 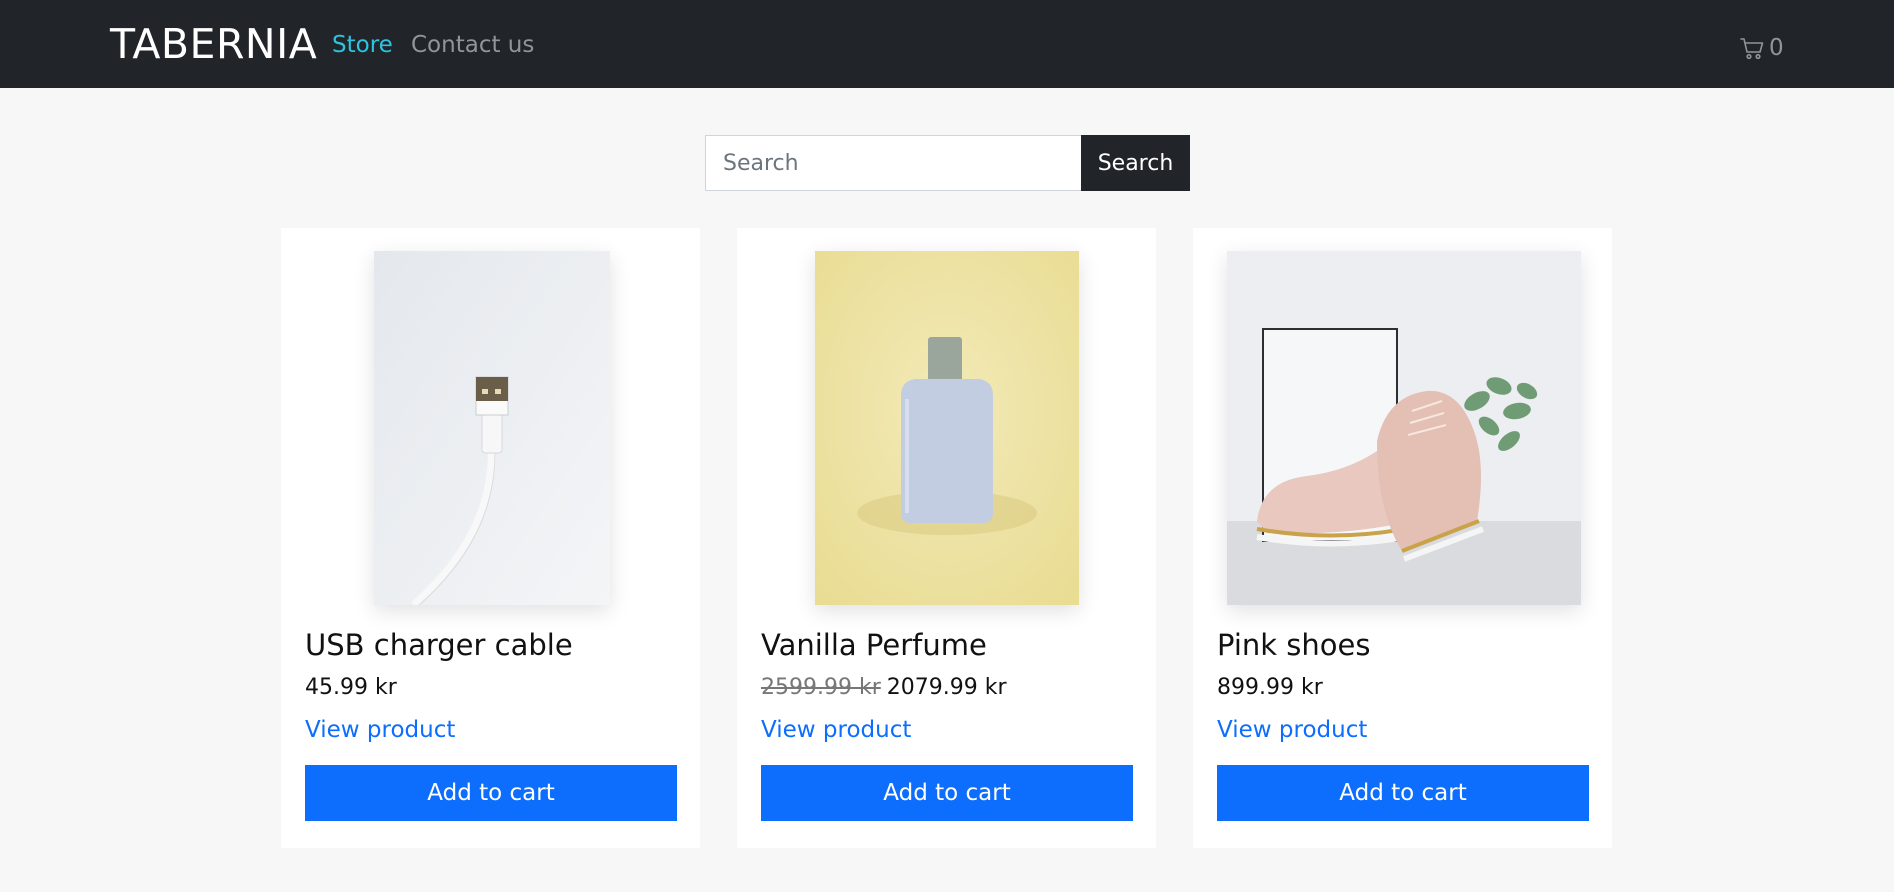 I want to click on pink-shoes-image, so click(x=1404, y=428).